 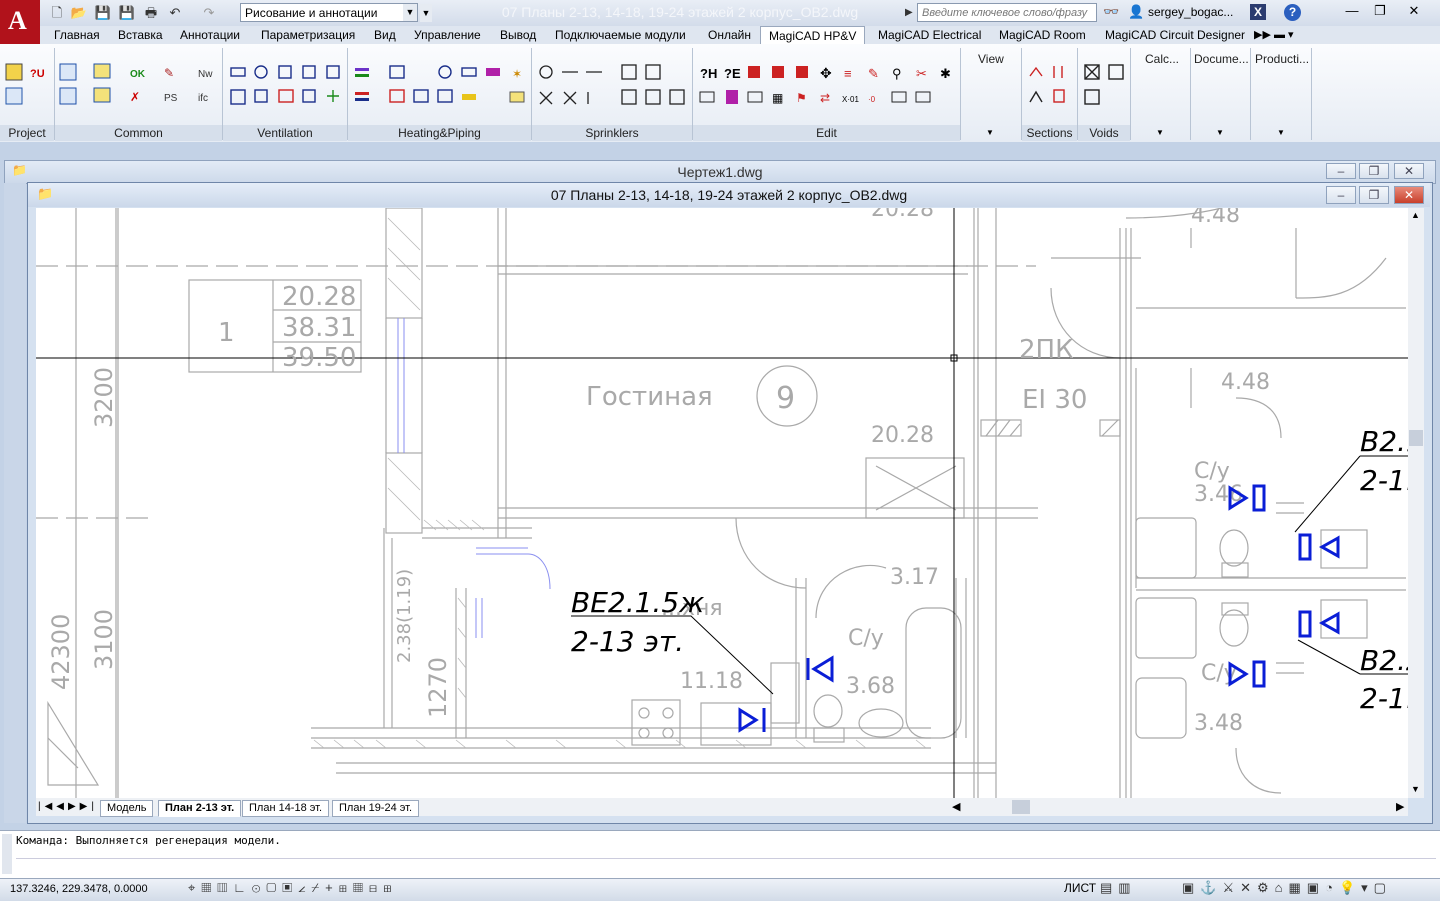 What do you see at coordinates (385, 35) in the screenshot?
I see `tab-view: Вид` at bounding box center [385, 35].